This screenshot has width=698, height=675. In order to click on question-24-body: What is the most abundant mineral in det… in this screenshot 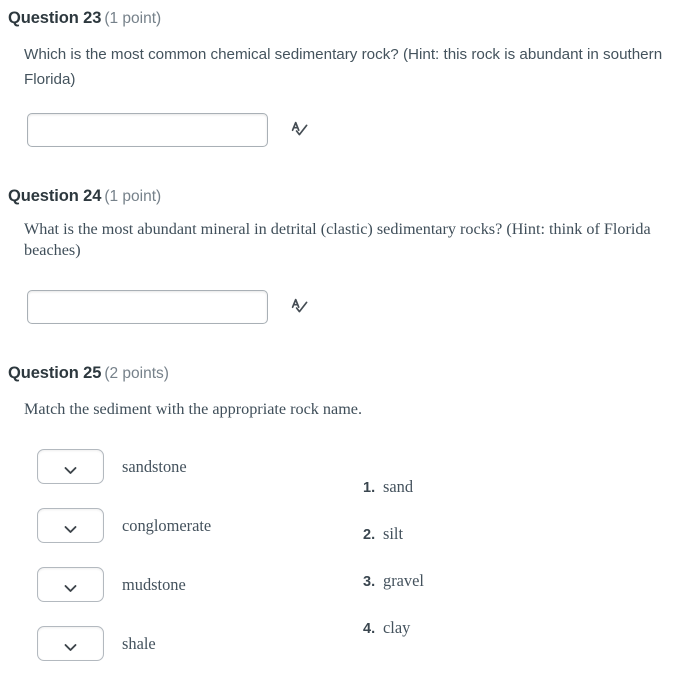, I will do `click(337, 239)`.